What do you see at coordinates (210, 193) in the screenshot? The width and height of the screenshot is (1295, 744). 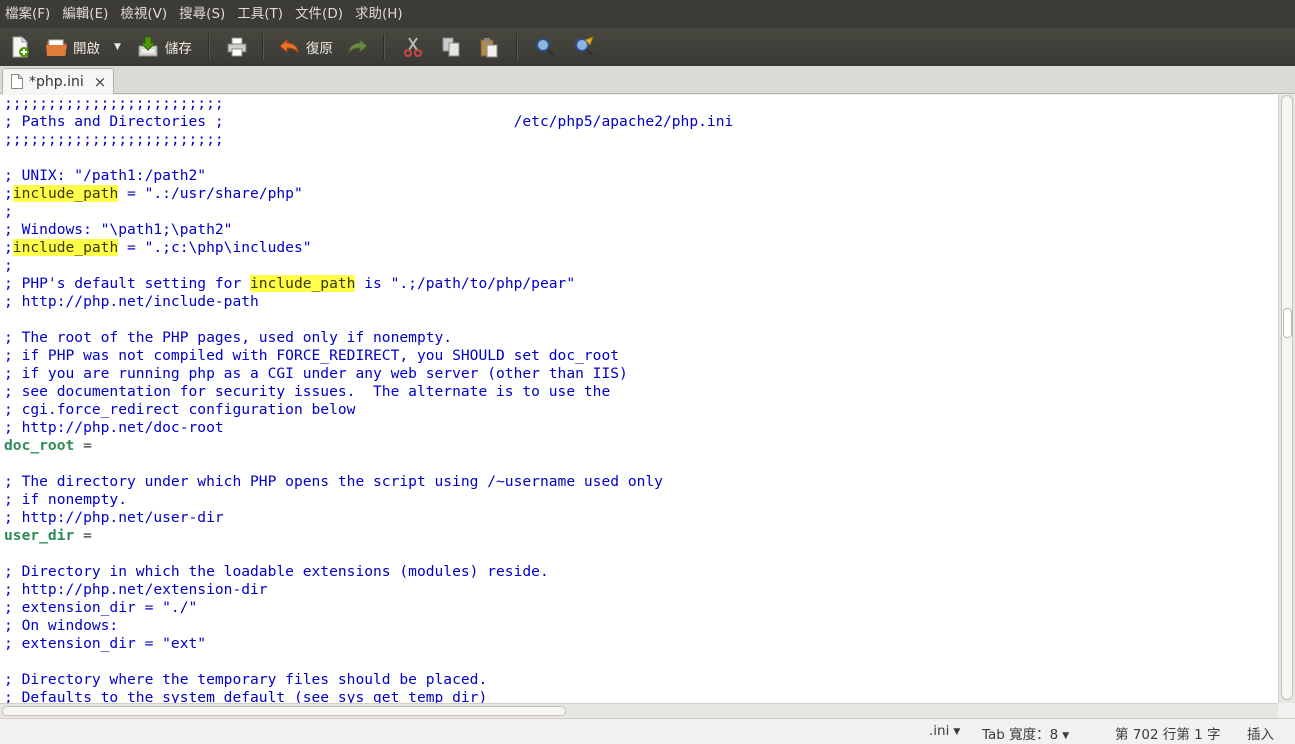 I see `code-text: = ".:/usr/share/php"` at bounding box center [210, 193].